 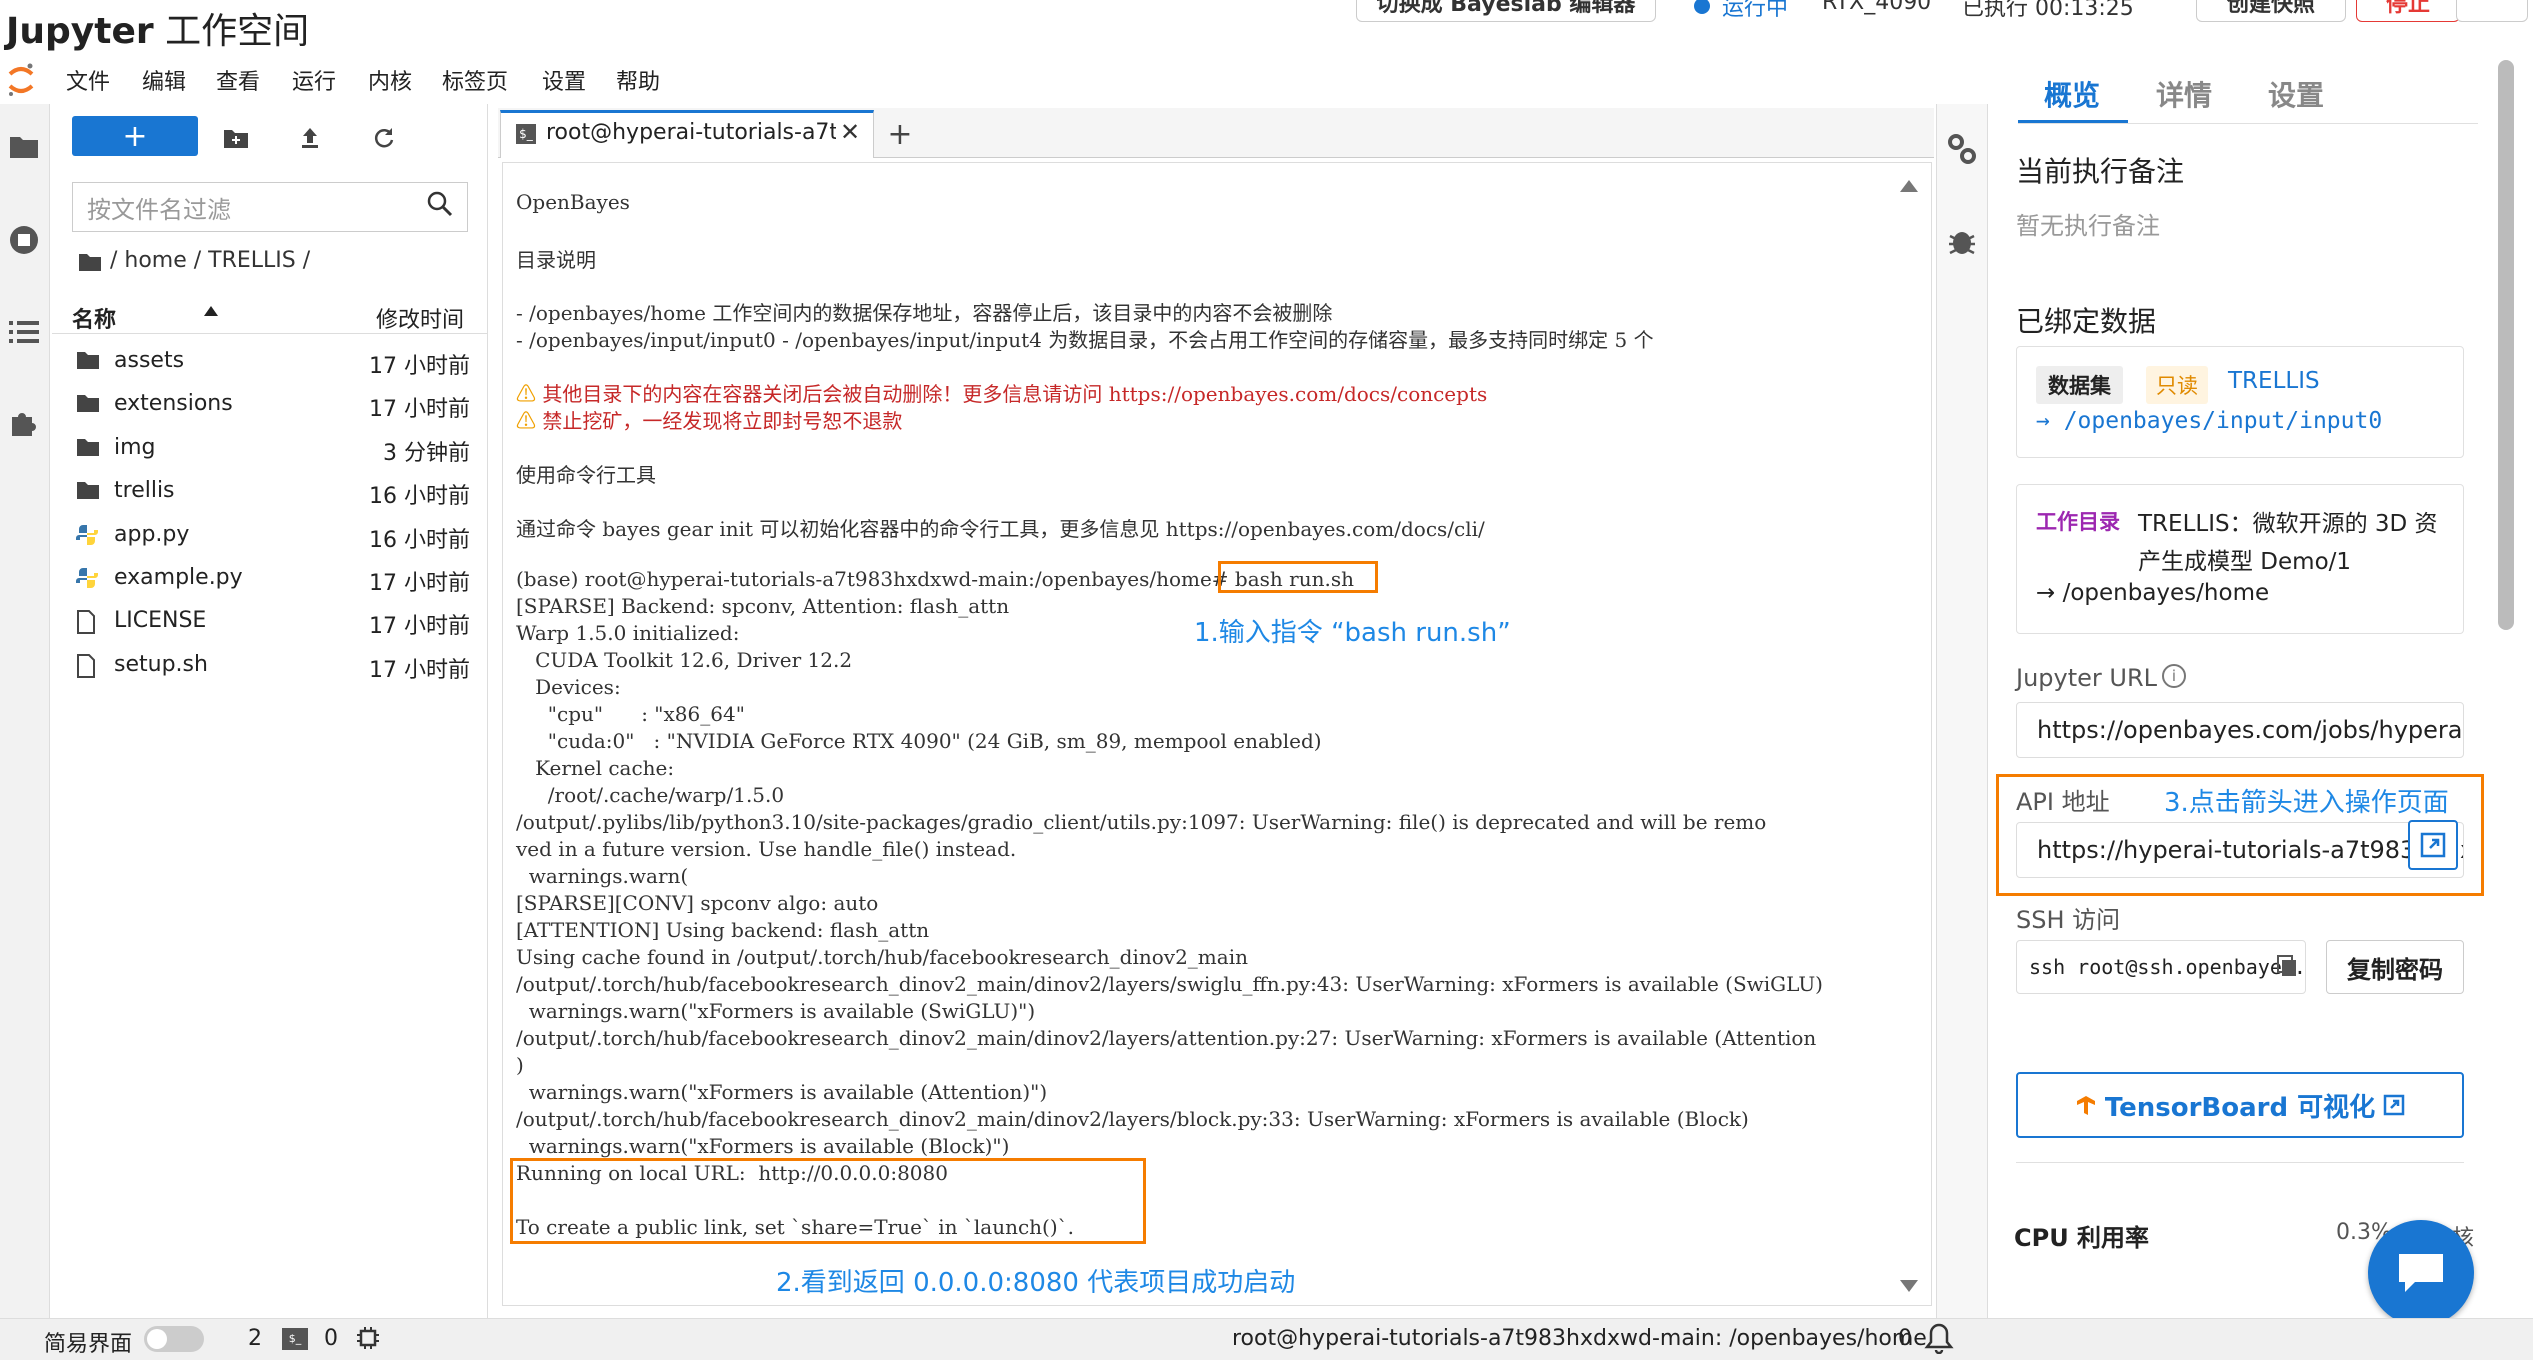 I want to click on close-icon: ✕, so click(x=850, y=132).